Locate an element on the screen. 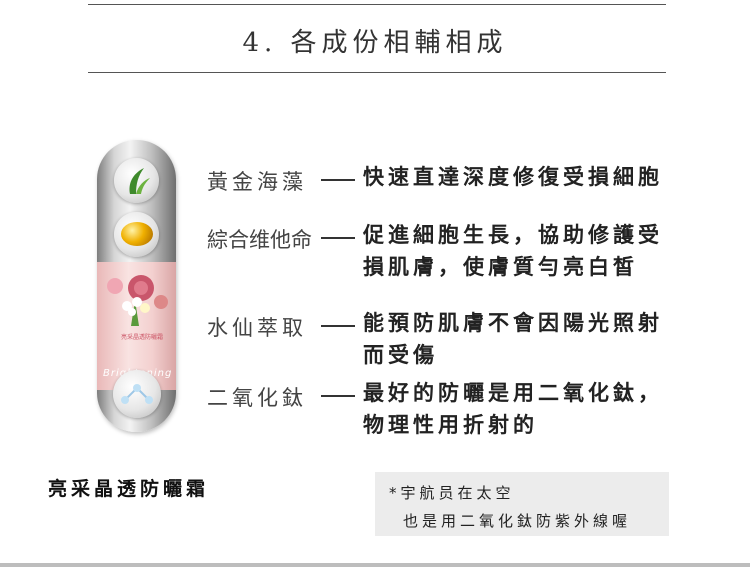 The height and width of the screenshot is (567, 750). top-divider is located at coordinates (377, 4).